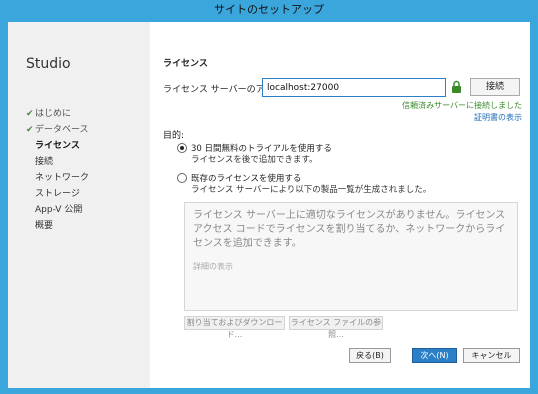  What do you see at coordinates (182, 148) in the screenshot?
I see `trial-radio` at bounding box center [182, 148].